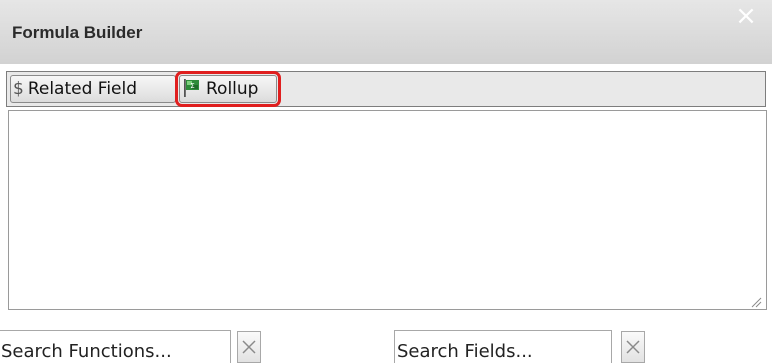 The image size is (772, 363). I want to click on clear-functions-button, so click(249, 347).